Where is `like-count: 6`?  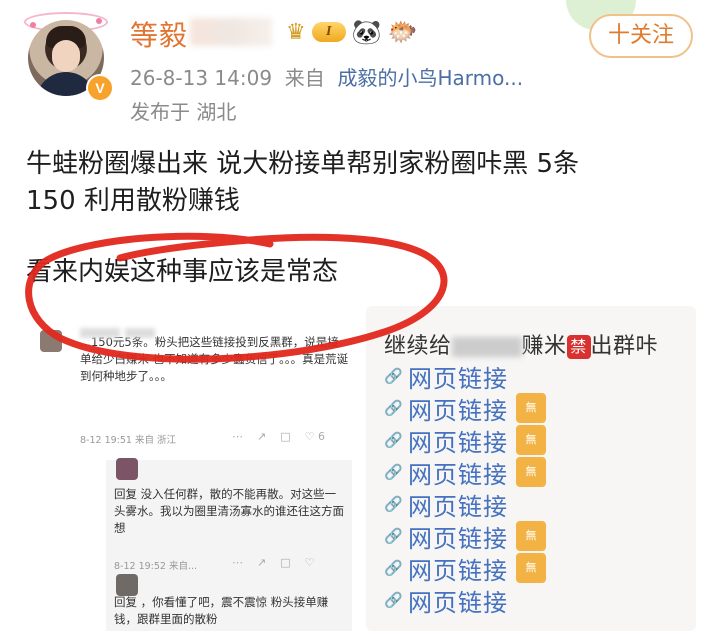
like-count: 6 is located at coordinates (321, 436).